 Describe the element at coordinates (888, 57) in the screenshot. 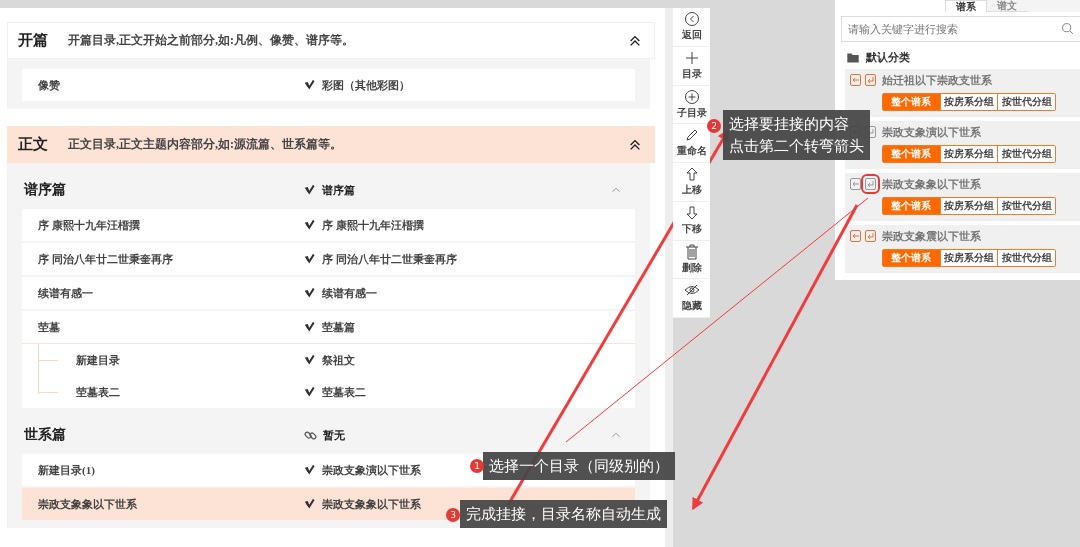

I see `category-title: 默认分类` at that location.